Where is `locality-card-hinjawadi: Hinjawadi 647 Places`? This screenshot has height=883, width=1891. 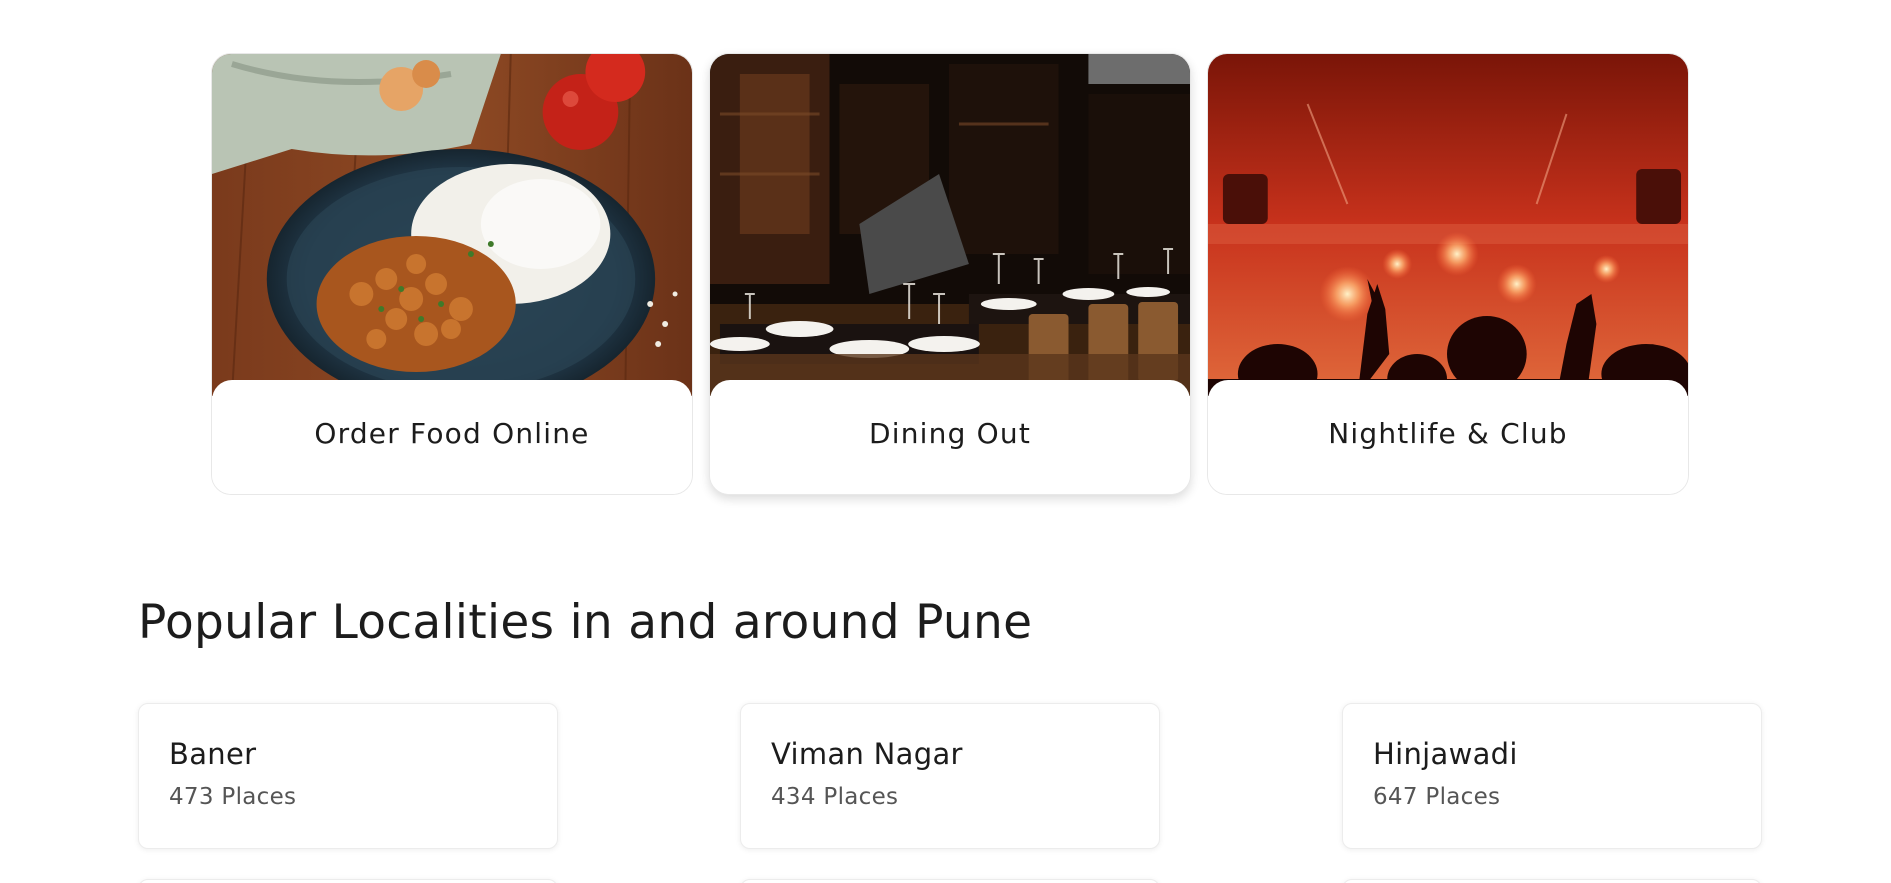
locality-card-hinjawadi: Hinjawadi 647 Places is located at coordinates (1552, 776).